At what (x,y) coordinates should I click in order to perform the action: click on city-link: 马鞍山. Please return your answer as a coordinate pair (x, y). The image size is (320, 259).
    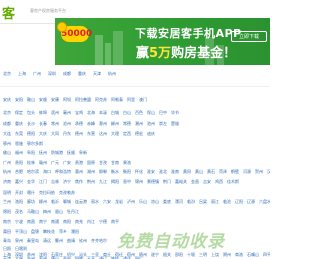
    Looking at the image, I should click on (33, 212).